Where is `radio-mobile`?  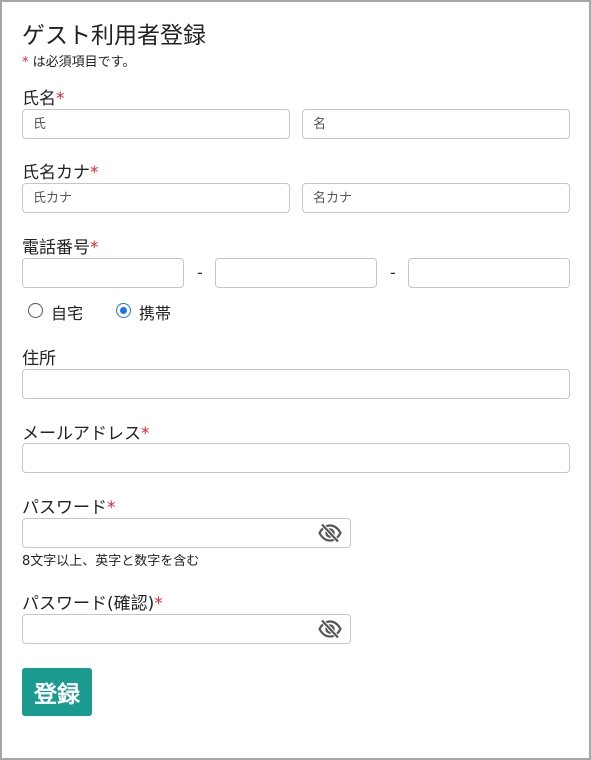 radio-mobile is located at coordinates (123, 310).